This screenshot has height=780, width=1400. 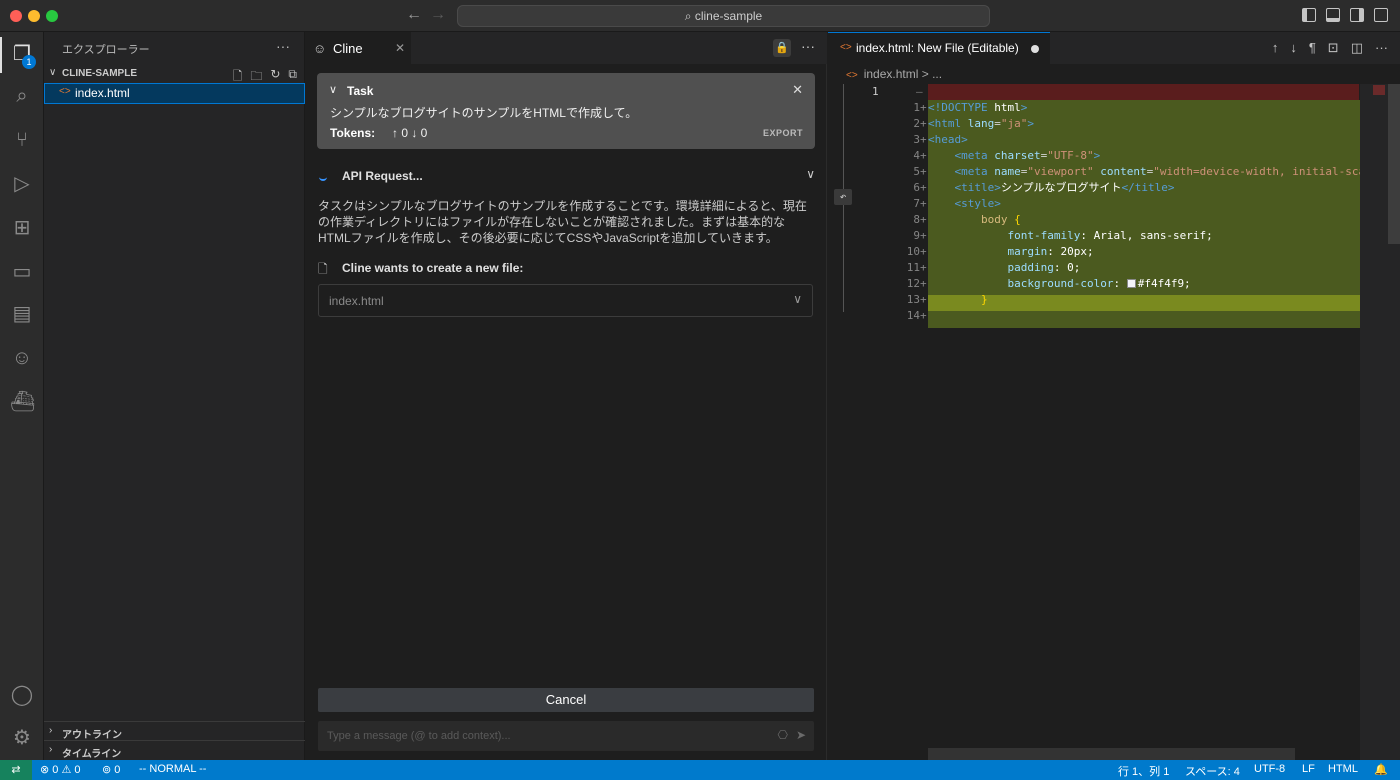 What do you see at coordinates (1308, 769) in the screenshot?
I see `end-of-line: LF` at bounding box center [1308, 769].